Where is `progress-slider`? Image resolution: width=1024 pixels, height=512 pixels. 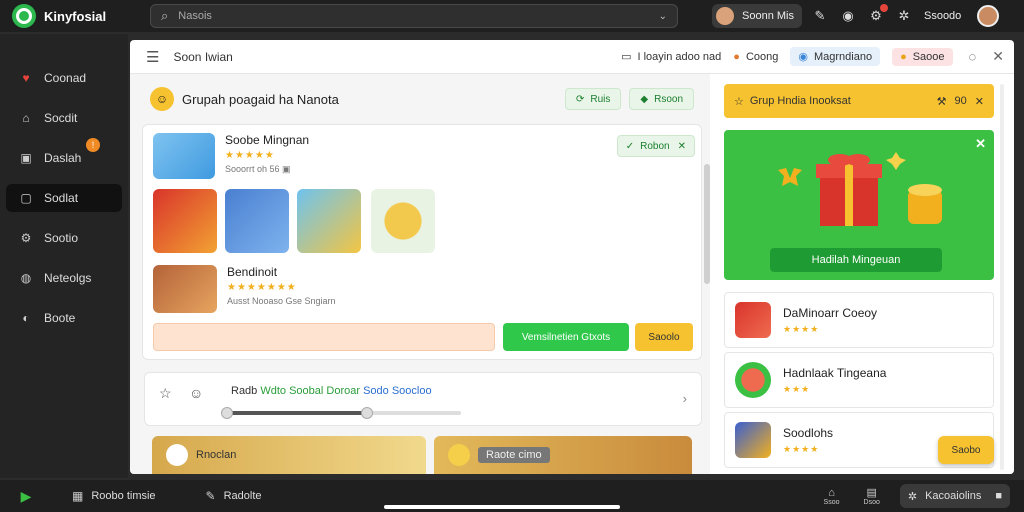 progress-slider is located at coordinates (341, 413).